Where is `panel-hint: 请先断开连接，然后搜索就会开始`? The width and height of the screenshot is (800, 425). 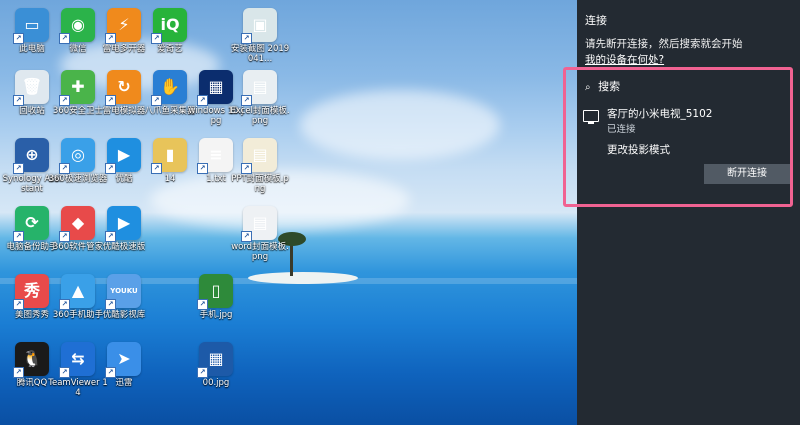 panel-hint: 请先断开连接，然后搜索就会开始 is located at coordinates (664, 44).